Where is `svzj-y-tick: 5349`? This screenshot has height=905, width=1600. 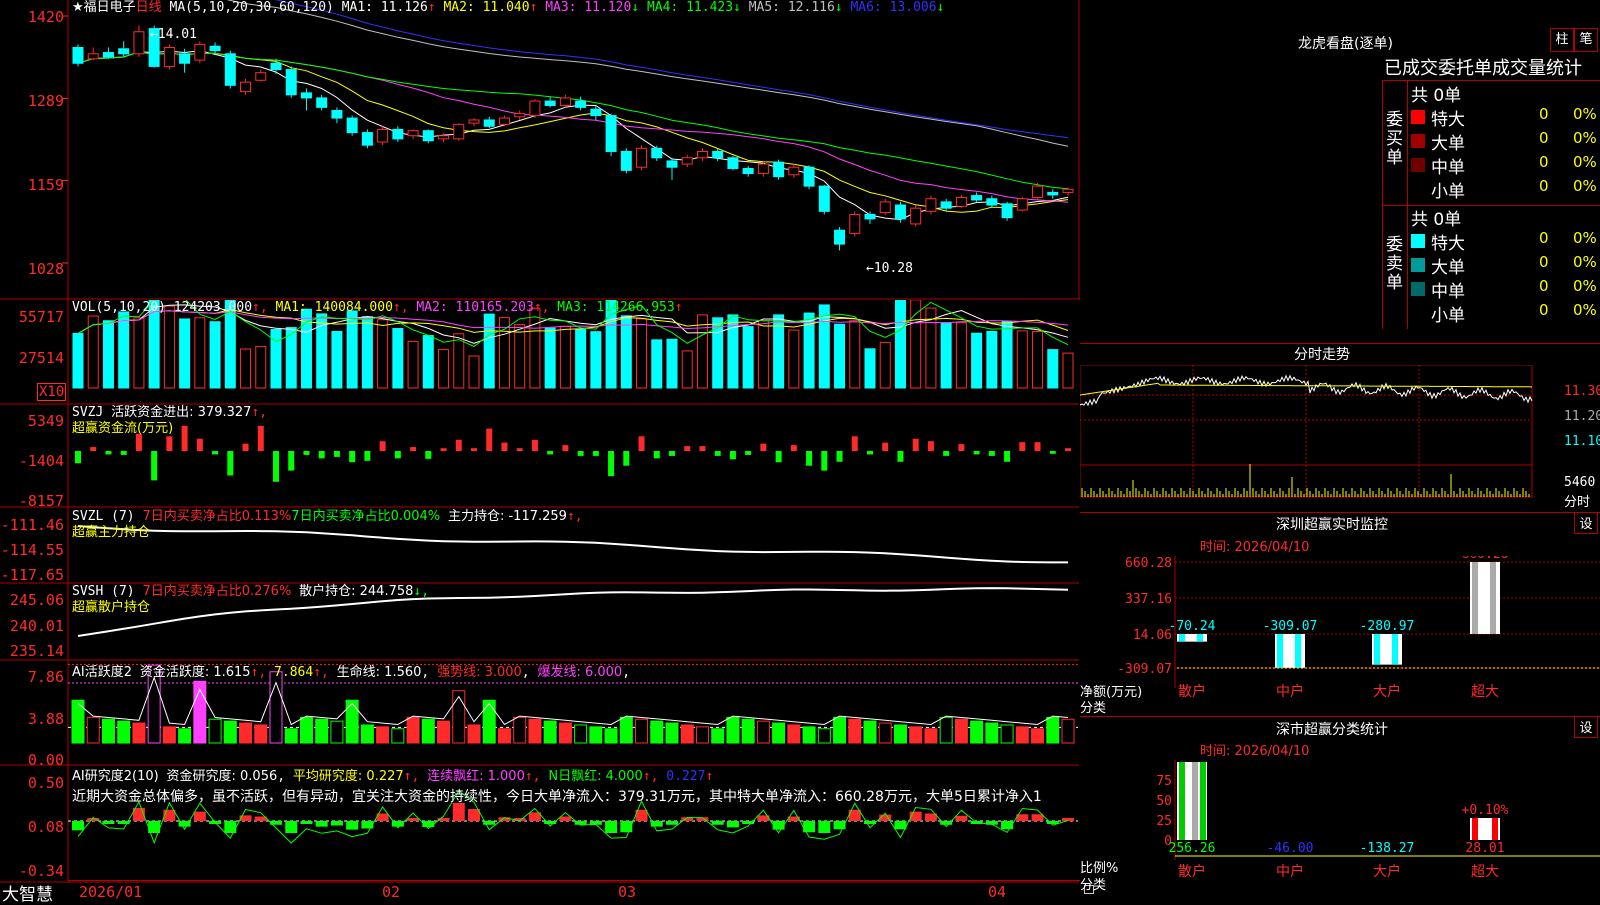
svzj-y-tick: 5349 is located at coordinates (45, 421).